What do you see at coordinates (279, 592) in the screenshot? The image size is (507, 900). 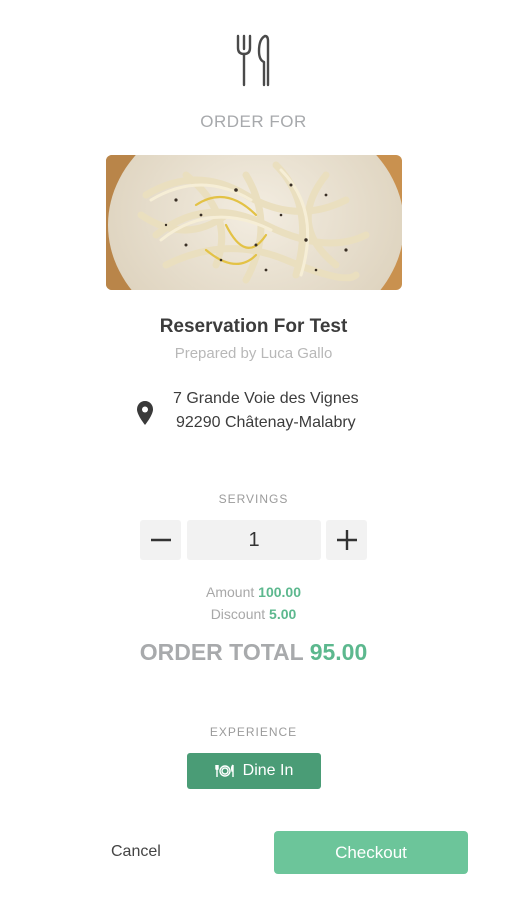 I see `amount-value: 100.00` at bounding box center [279, 592].